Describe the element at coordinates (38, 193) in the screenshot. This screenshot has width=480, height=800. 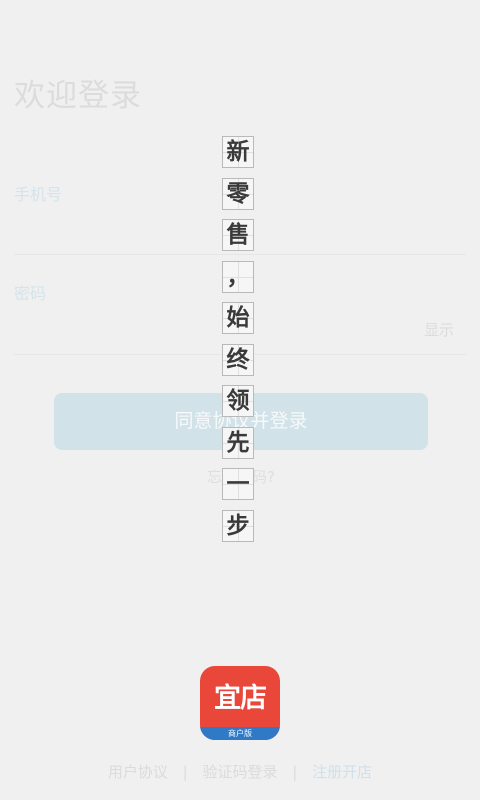
I see `phone-field-label: 手机号` at that location.